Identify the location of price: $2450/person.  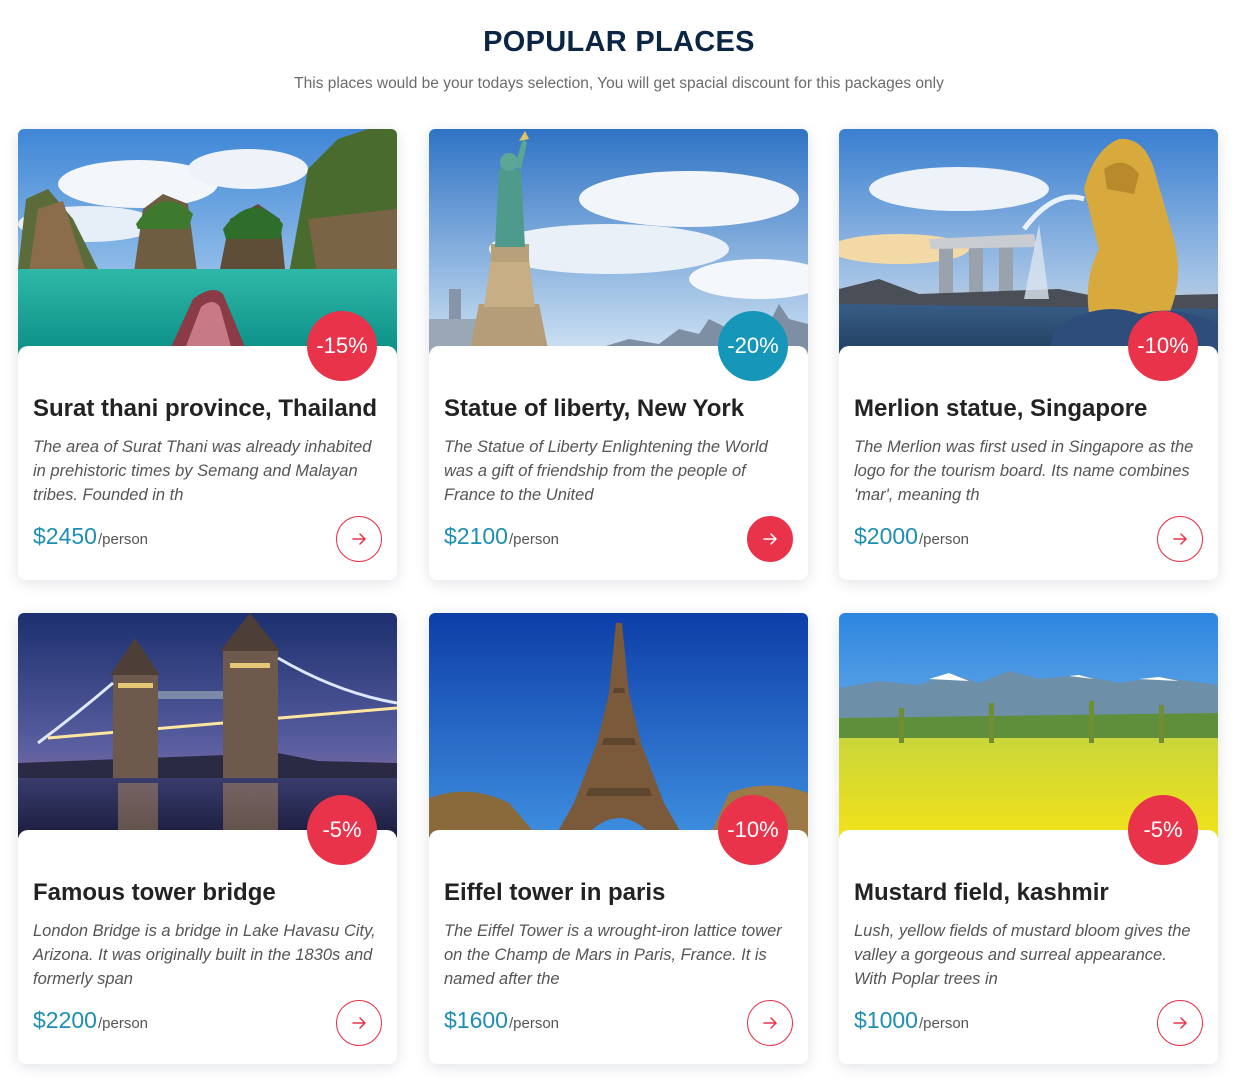
(90, 536).